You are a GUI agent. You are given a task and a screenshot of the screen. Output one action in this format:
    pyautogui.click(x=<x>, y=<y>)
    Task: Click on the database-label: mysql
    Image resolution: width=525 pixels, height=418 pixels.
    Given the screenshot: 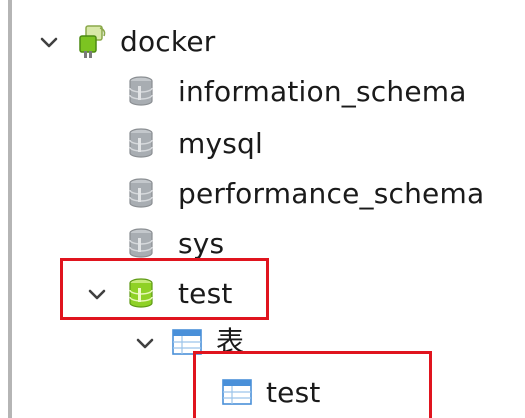 What is the action you would take?
    pyautogui.click(x=220, y=143)
    